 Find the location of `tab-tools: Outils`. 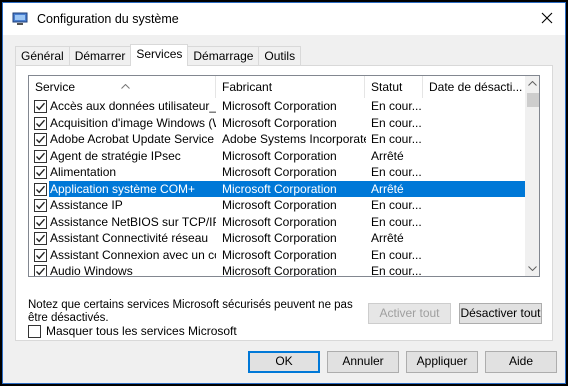

tab-tools: Outils is located at coordinates (280, 56).